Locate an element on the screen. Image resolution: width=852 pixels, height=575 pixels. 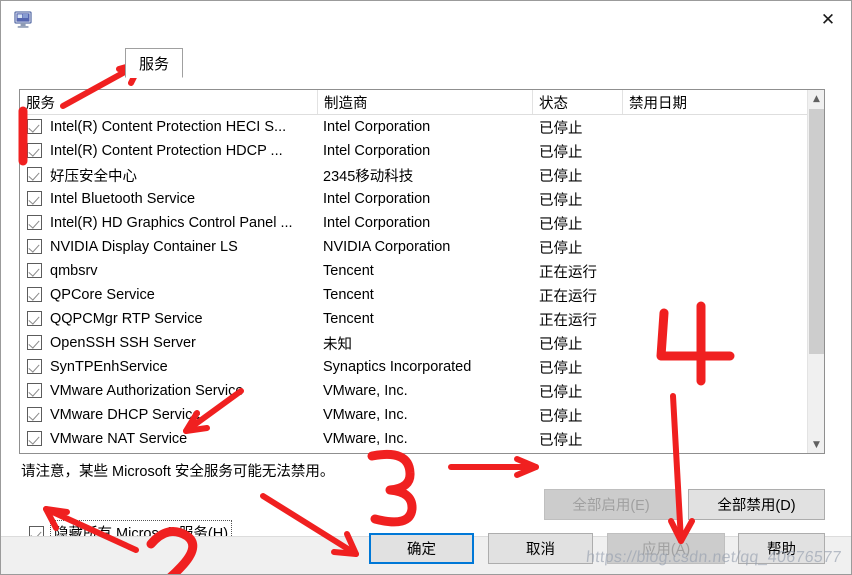
list-scrollbar: ▲ ▼ is located at coordinates (815, 271).